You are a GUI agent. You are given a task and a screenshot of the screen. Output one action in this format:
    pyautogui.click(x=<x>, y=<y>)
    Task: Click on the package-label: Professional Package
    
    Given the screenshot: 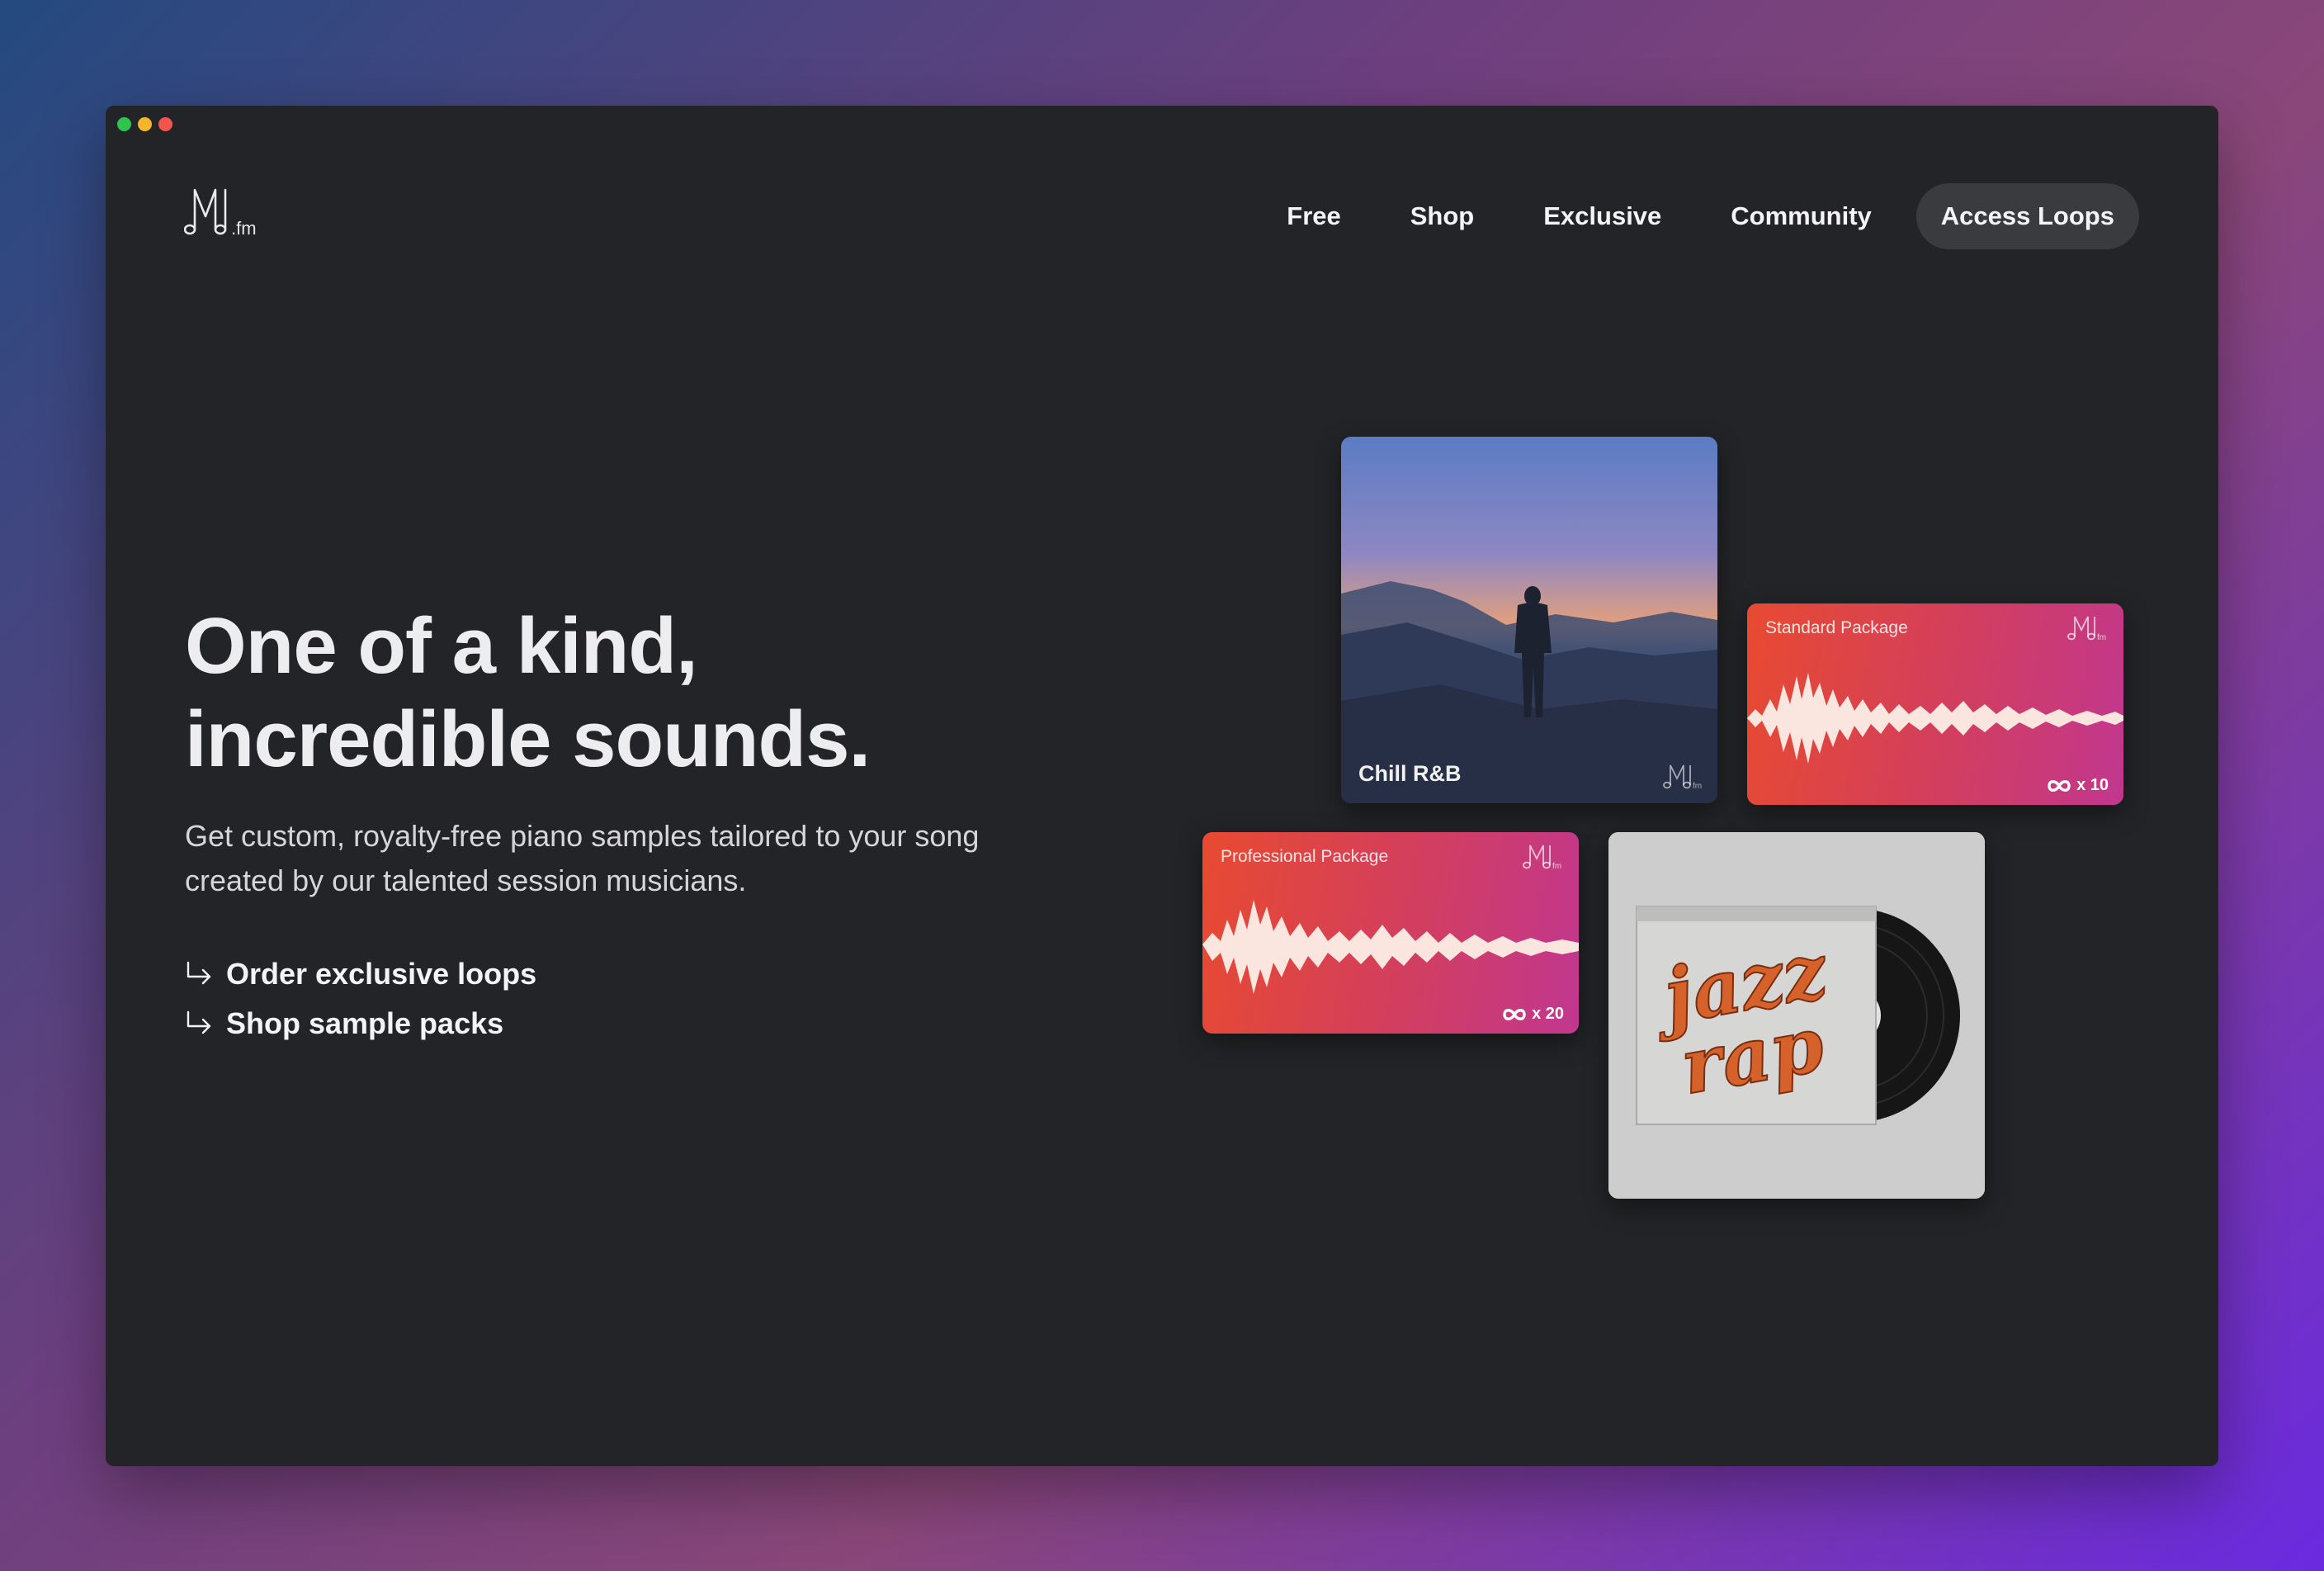 What is the action you would take?
    pyautogui.click(x=1305, y=857)
    